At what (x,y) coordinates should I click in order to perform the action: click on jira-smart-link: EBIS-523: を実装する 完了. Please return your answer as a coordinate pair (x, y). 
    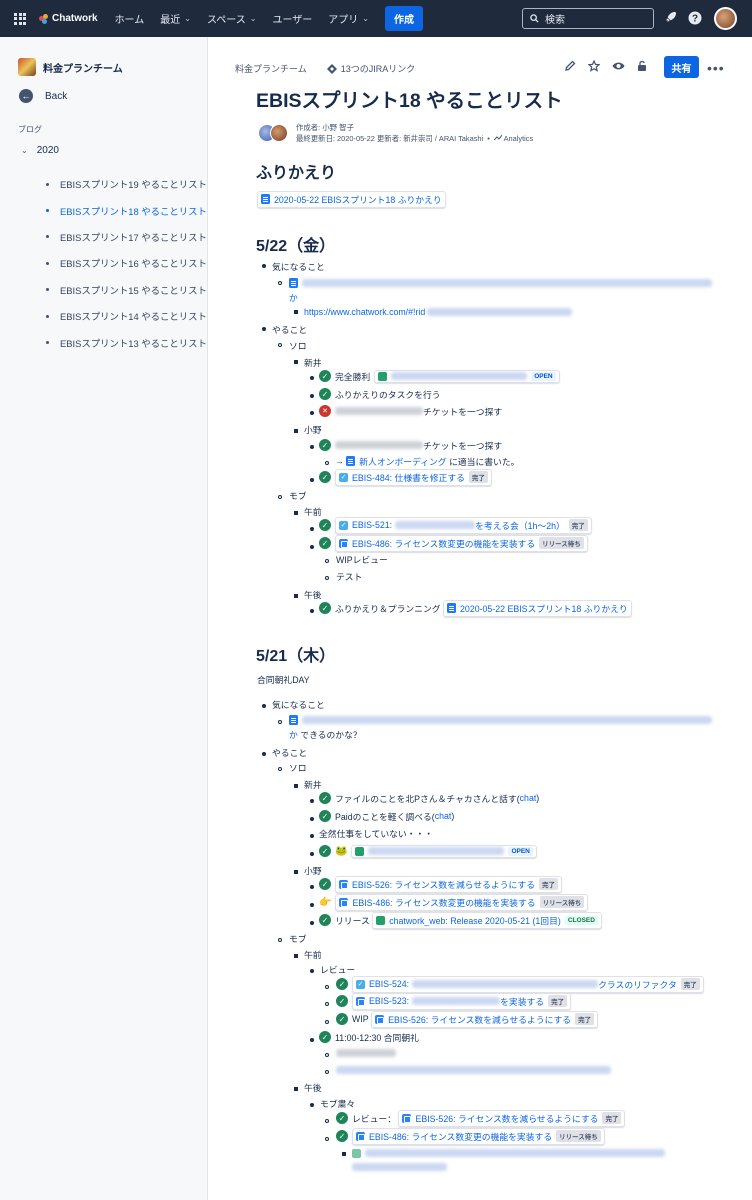
    Looking at the image, I should click on (462, 1001).